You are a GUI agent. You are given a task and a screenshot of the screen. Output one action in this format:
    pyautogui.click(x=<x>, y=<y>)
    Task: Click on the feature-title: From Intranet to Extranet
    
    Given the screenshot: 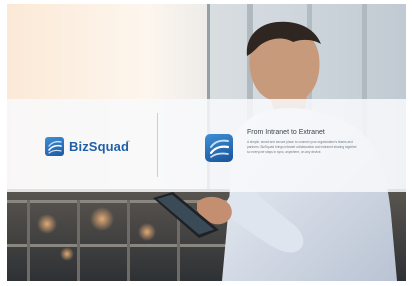 What is the action you would take?
    pyautogui.click(x=286, y=132)
    